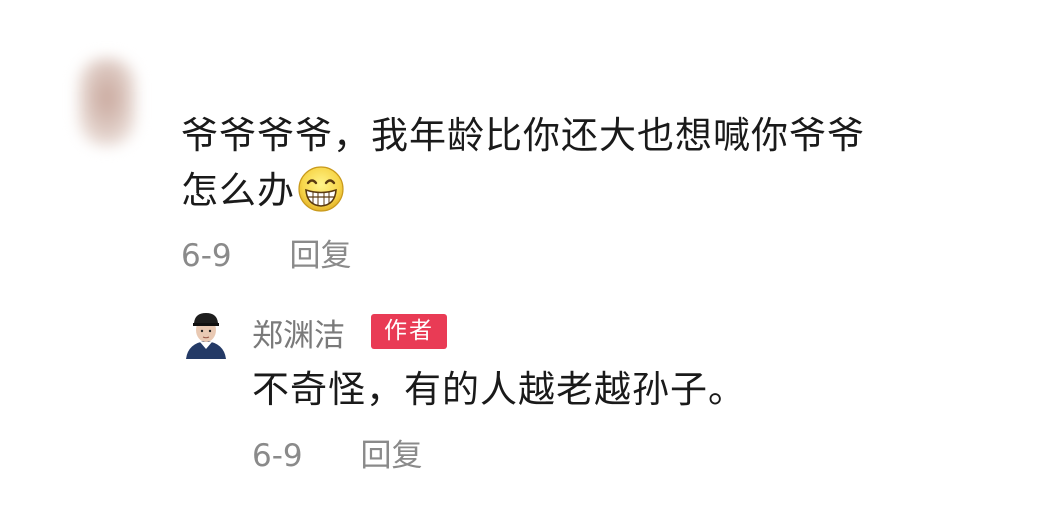  Describe the element at coordinates (206, 256) in the screenshot. I see `comment-date: 6-9` at that location.